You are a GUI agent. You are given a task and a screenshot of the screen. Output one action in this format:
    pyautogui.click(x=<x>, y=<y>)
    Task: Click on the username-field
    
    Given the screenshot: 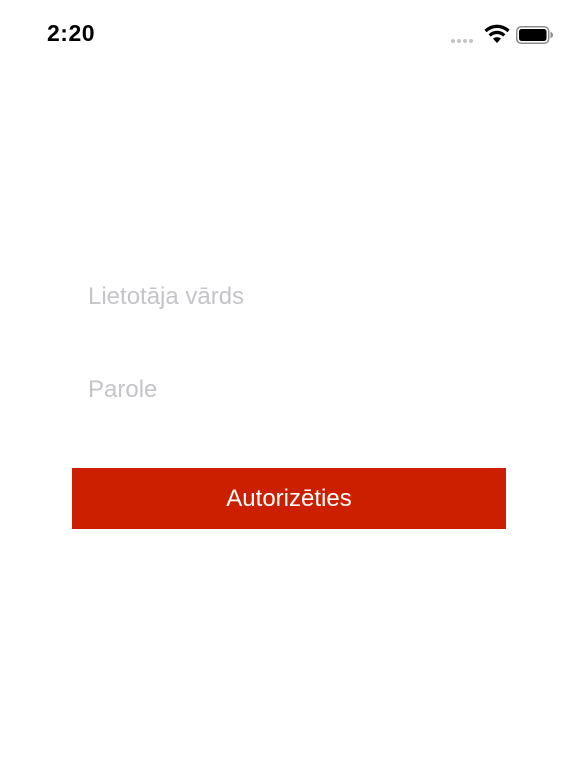 What is the action you would take?
    pyautogui.click(x=298, y=297)
    